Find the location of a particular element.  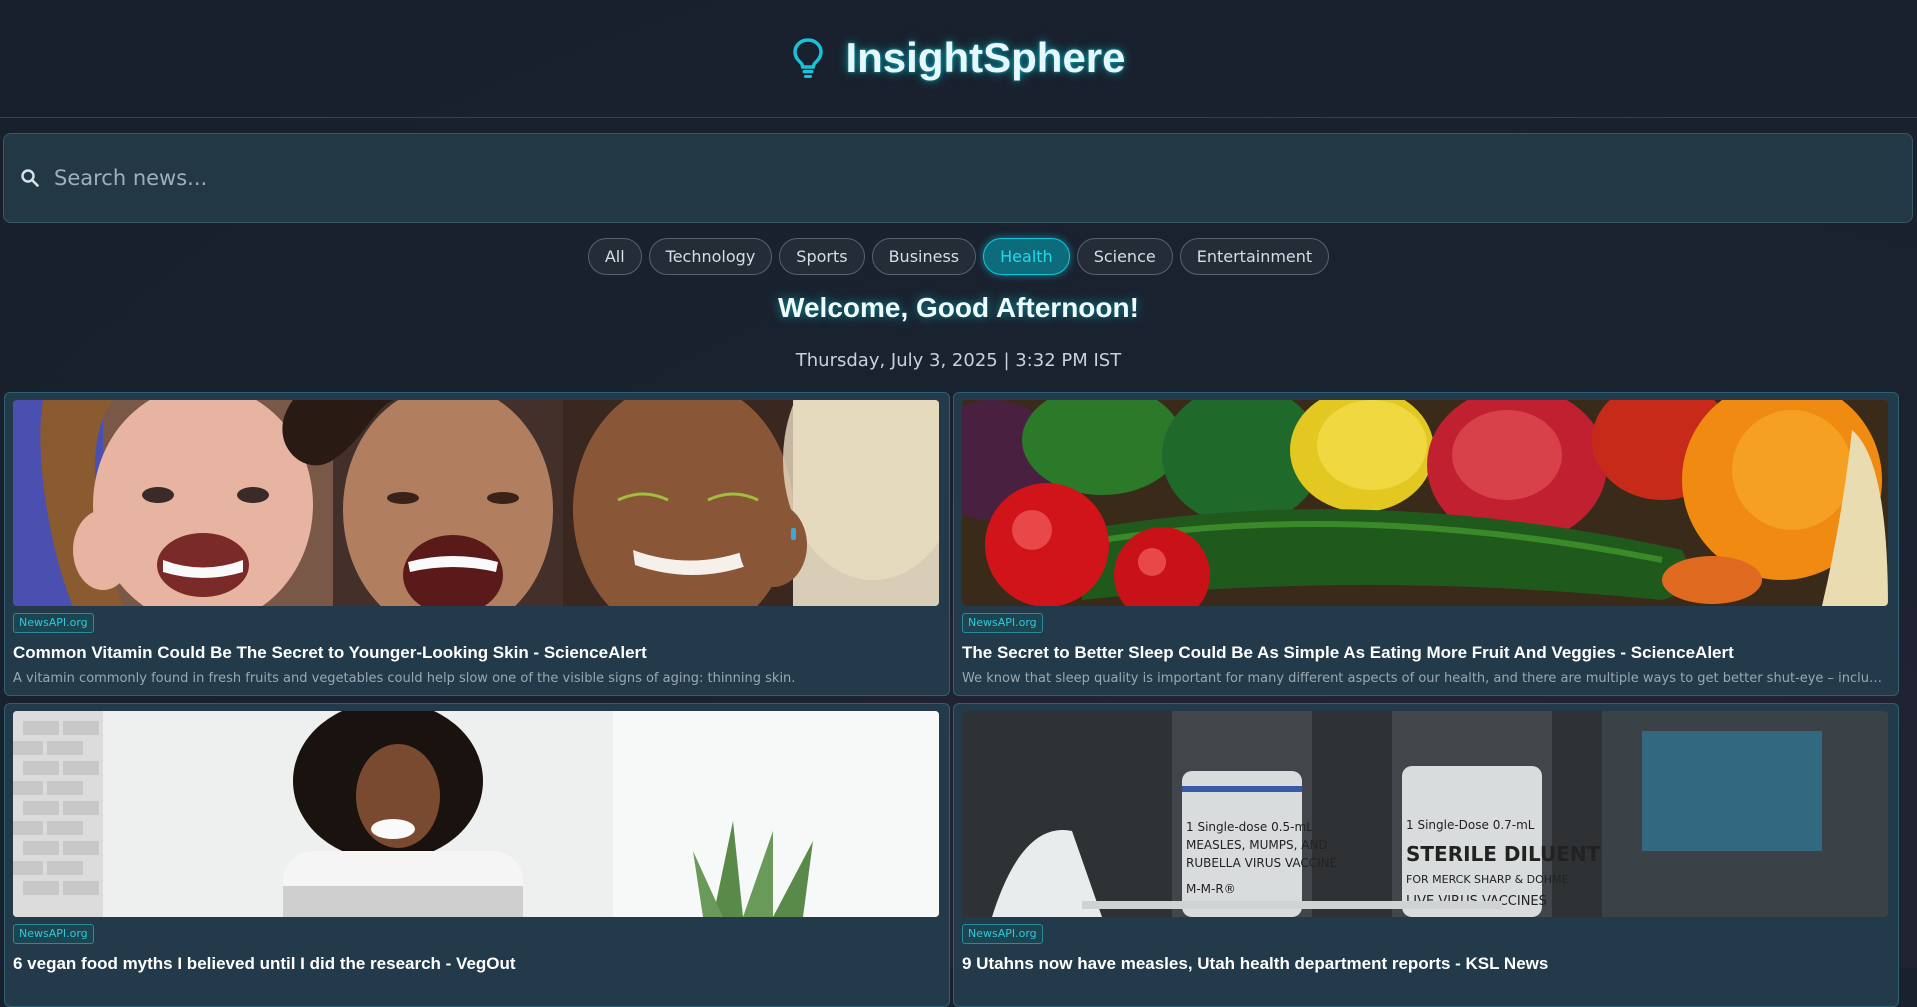

category-business: Business is located at coordinates (924, 256).